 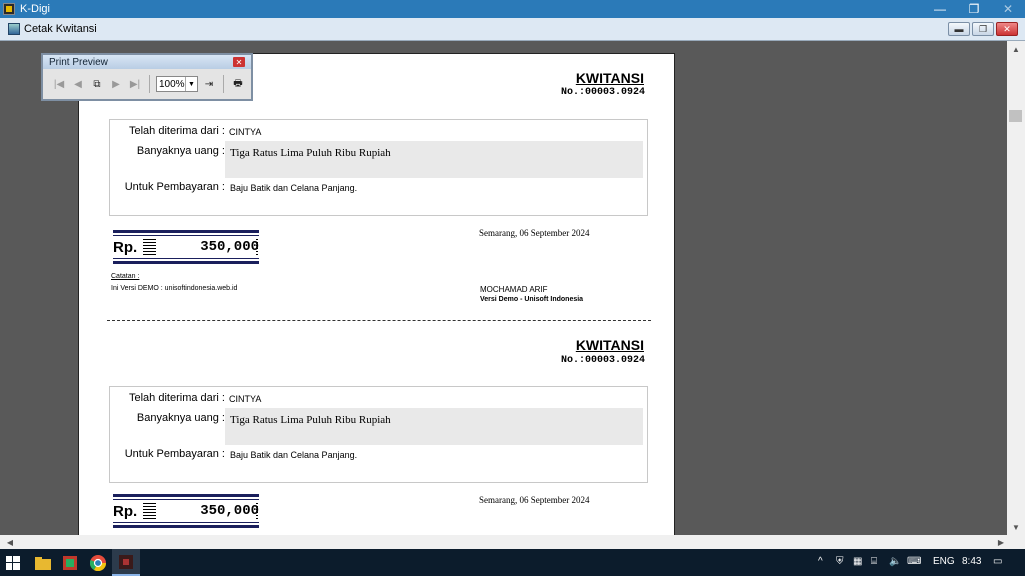 I want to click on print-preview-title-text: Print Preview, so click(x=78, y=62).